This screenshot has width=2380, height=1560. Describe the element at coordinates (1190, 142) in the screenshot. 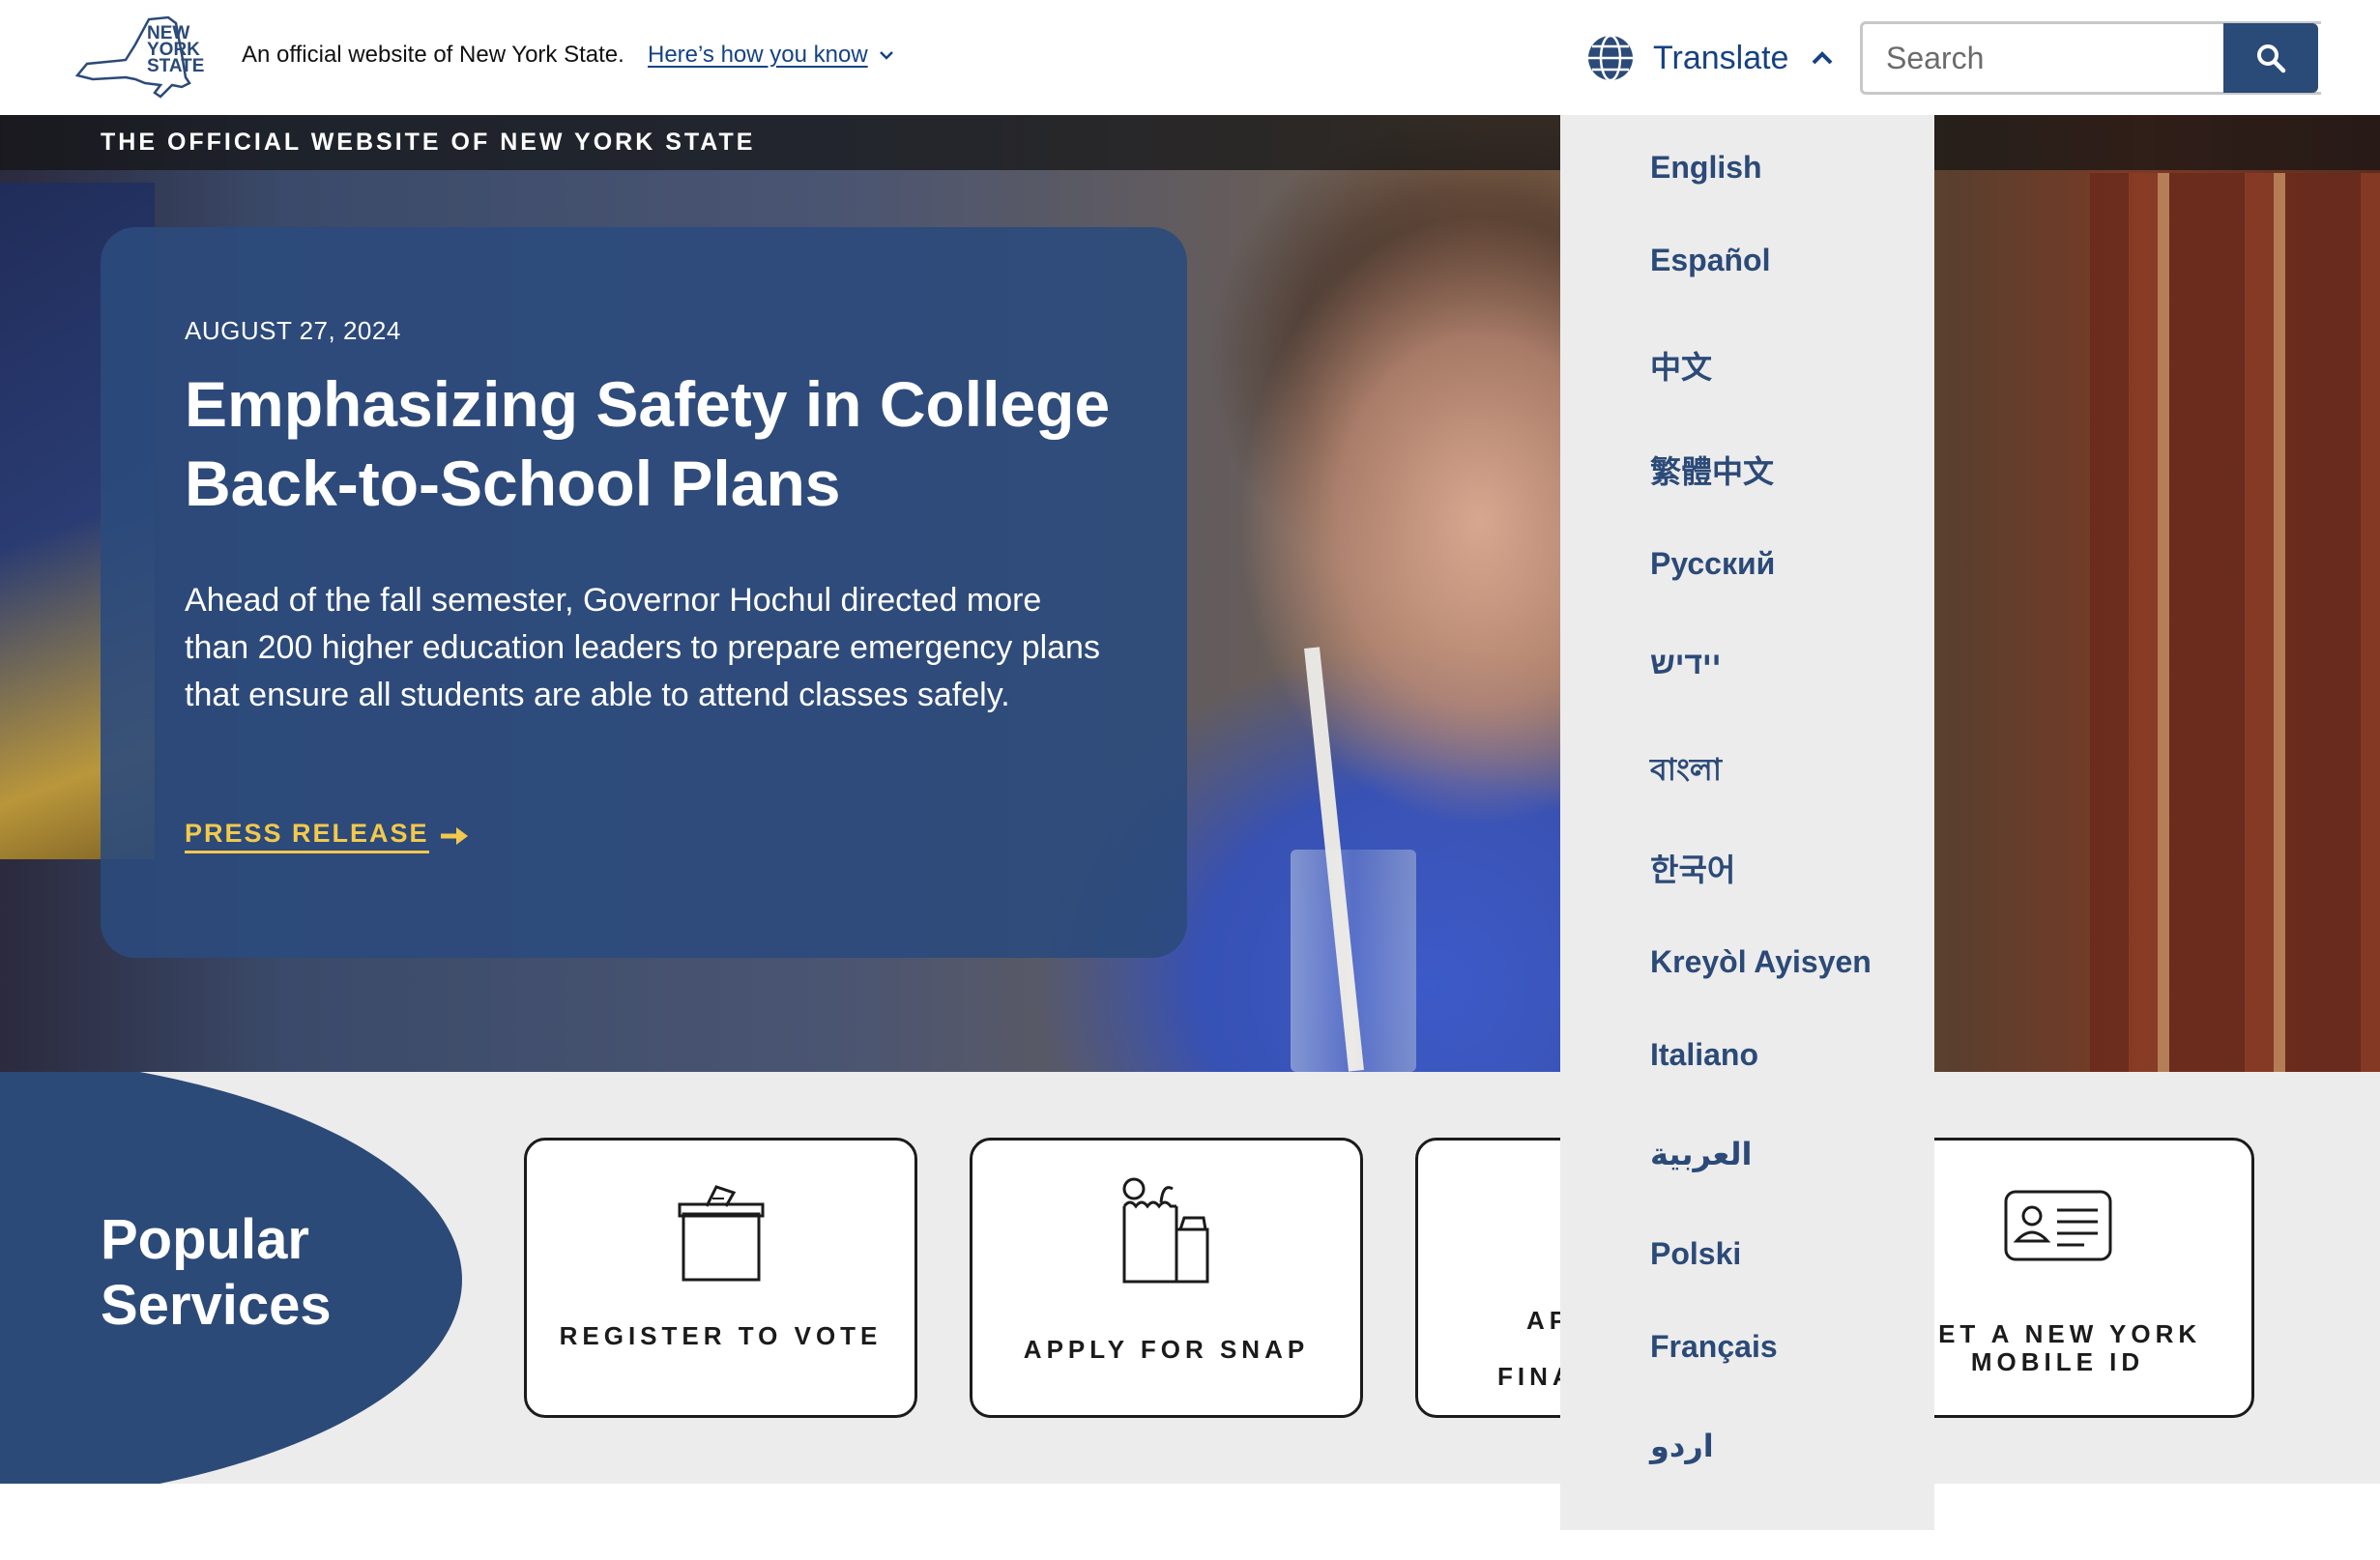

I see `official-site-strip: THE OFFICIAL WEBSITE OF NEW YORK STATE` at that location.